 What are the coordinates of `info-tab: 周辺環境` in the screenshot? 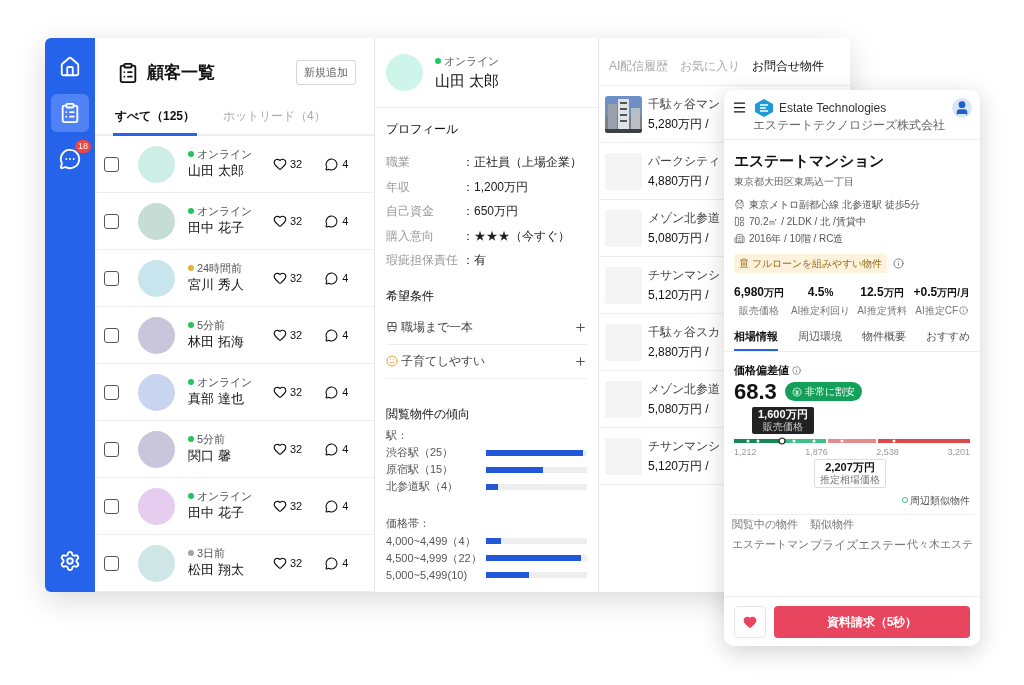 It's located at (820, 339).